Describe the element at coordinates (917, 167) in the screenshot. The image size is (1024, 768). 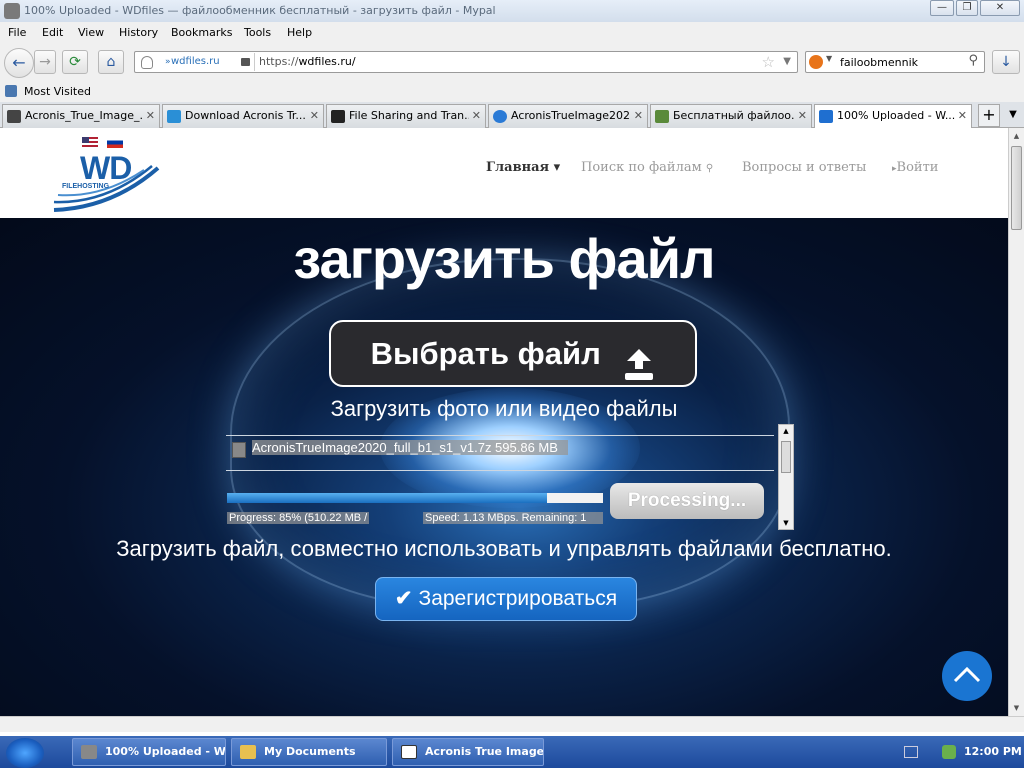
I see `nav-login-label: Войти` at that location.